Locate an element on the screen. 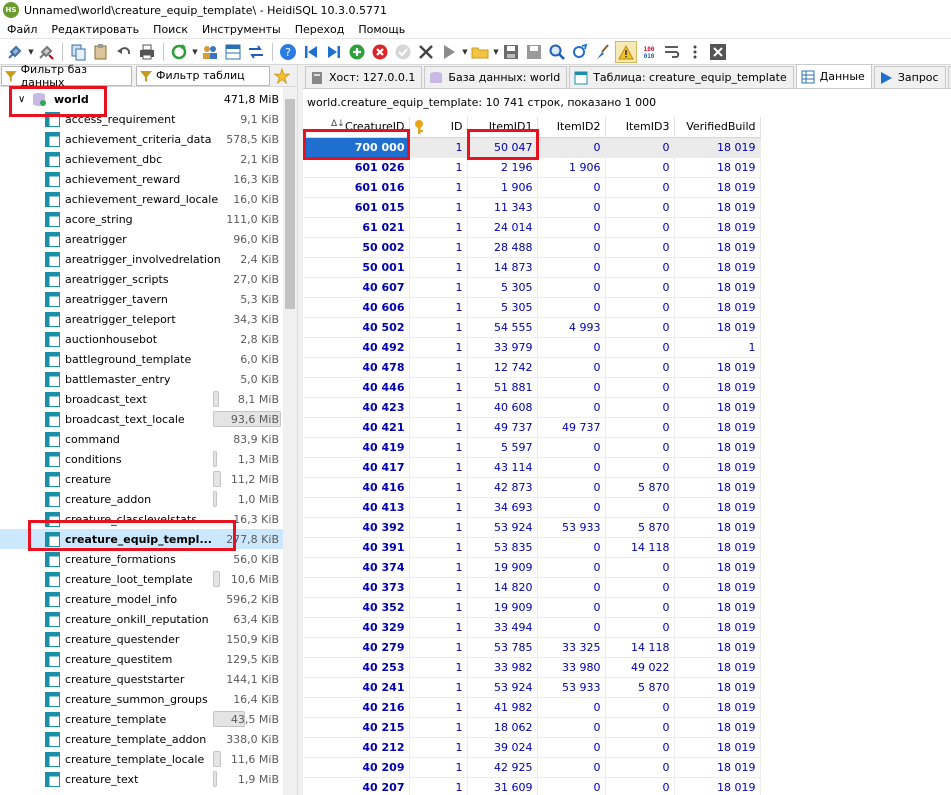 Image resolution: width=951 pixels, height=795 pixels. table-row: 40 215 1 18 062 0 0 18 019 is located at coordinates (532, 727).